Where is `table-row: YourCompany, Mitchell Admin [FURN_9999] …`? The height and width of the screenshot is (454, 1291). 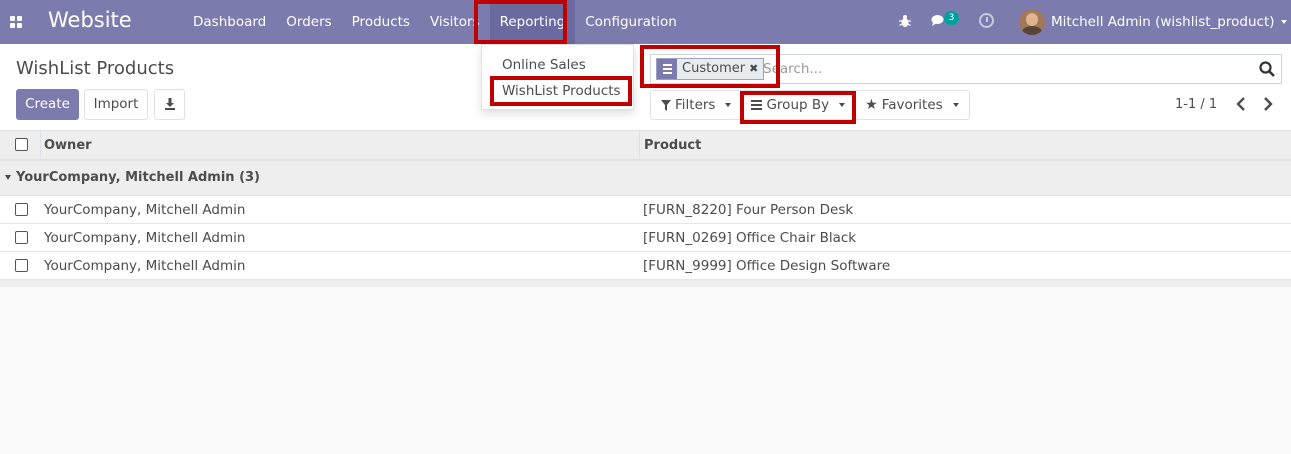 table-row: YourCompany, Mitchell Admin [FURN_9999] … is located at coordinates (645, 266).